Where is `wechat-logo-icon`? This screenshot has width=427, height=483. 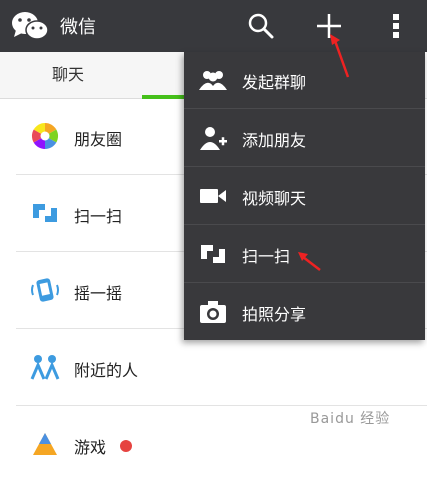
wechat-logo-icon is located at coordinates (30, 26).